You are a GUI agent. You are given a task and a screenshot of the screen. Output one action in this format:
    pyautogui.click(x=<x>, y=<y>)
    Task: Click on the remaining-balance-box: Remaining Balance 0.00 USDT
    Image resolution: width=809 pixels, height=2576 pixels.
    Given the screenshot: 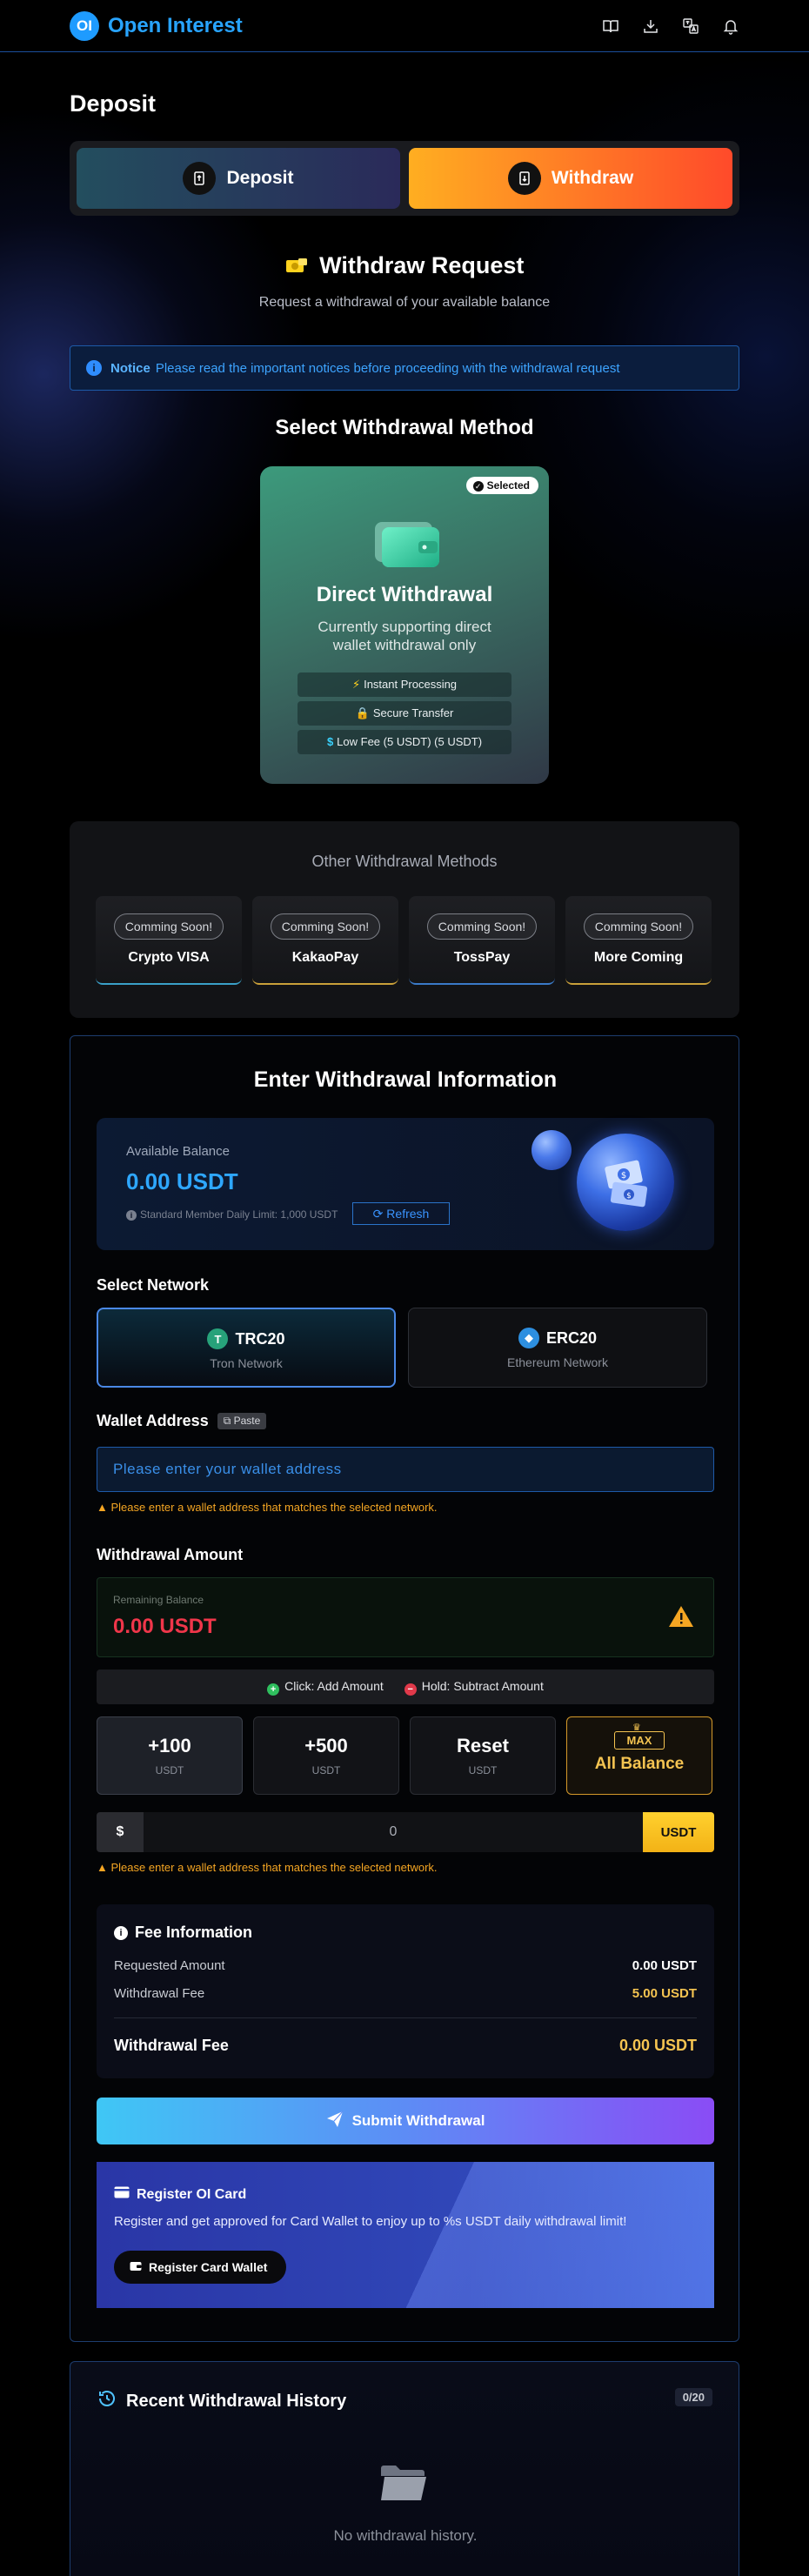 What is the action you would take?
    pyautogui.click(x=405, y=1617)
    